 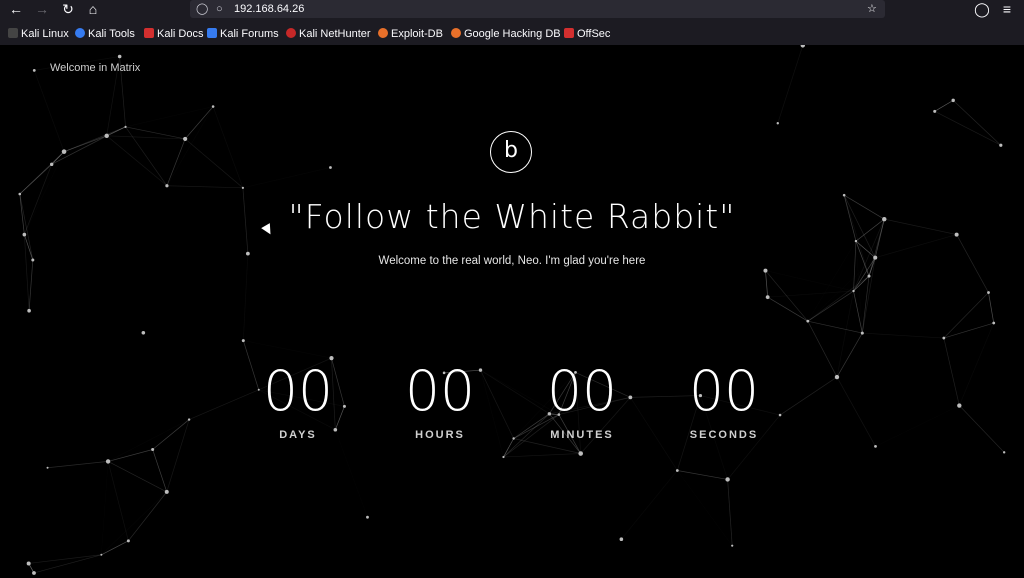 I want to click on kali-docs-icon, so click(x=149, y=33).